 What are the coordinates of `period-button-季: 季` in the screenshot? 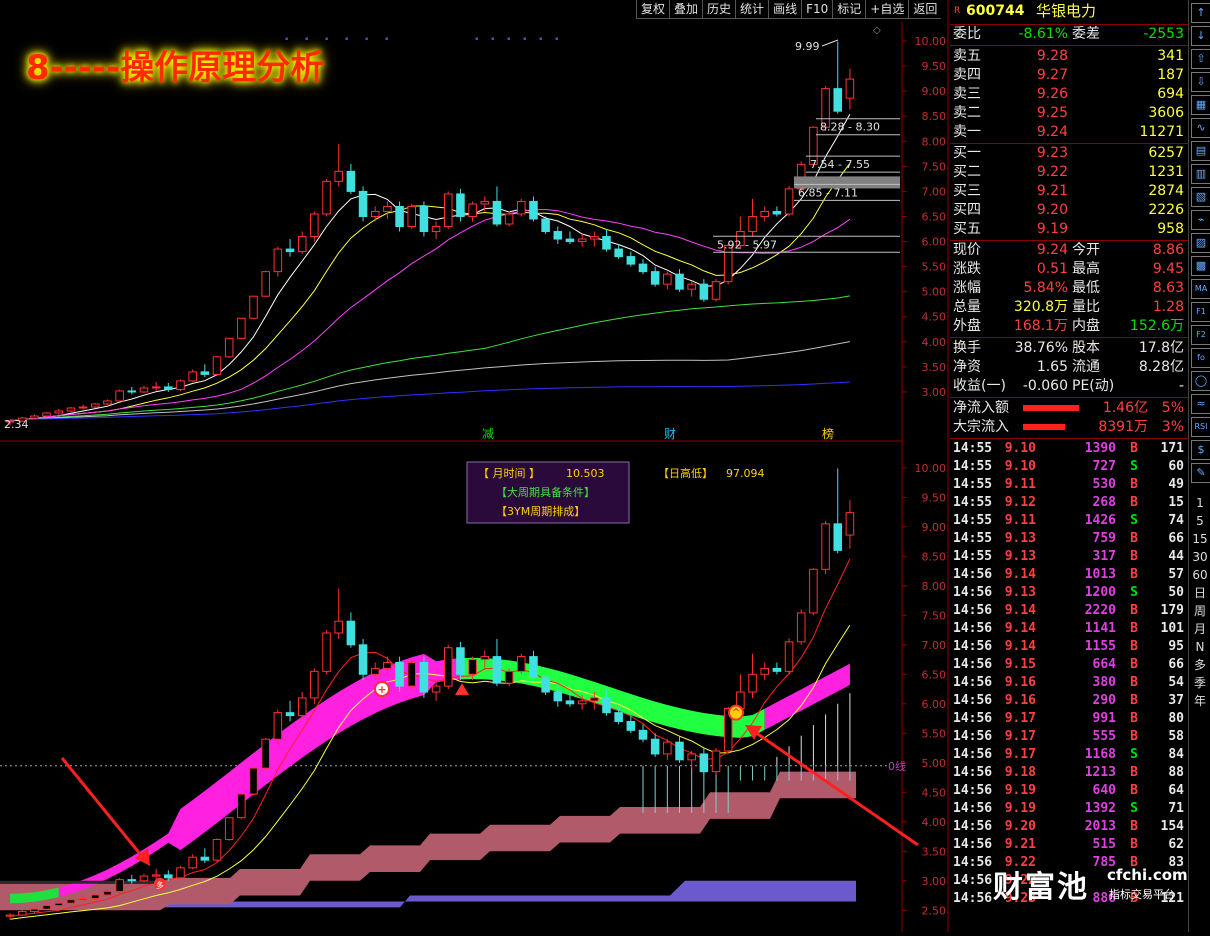 It's located at (1199, 683).